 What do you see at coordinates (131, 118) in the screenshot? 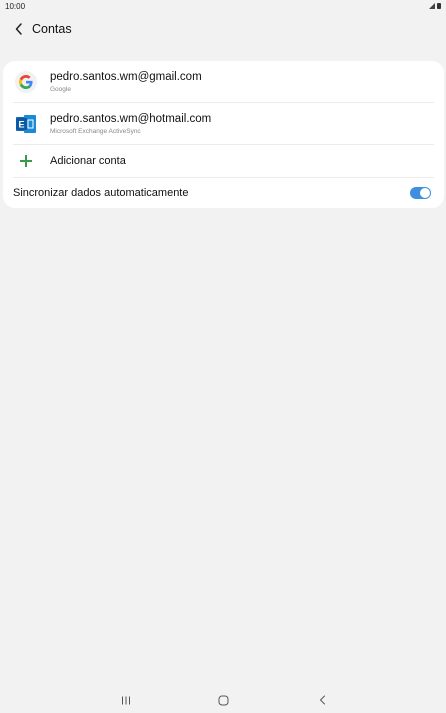
I see `account-email: pedro.santos.wm@hotmail.com` at bounding box center [131, 118].